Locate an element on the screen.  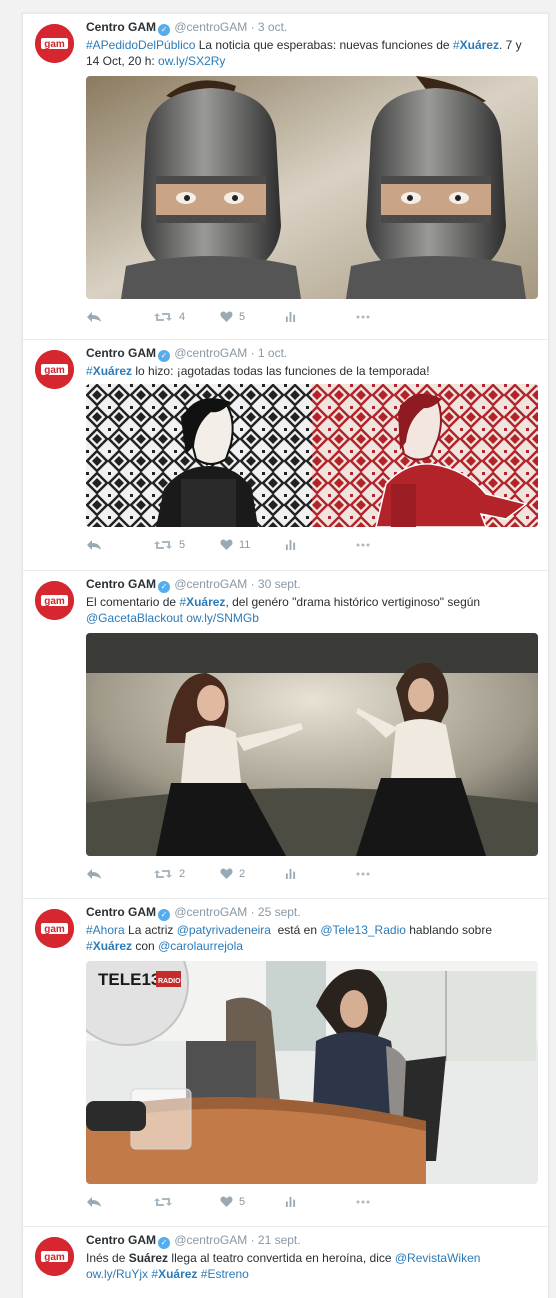
reply-icon is located at coordinates (94, 545).